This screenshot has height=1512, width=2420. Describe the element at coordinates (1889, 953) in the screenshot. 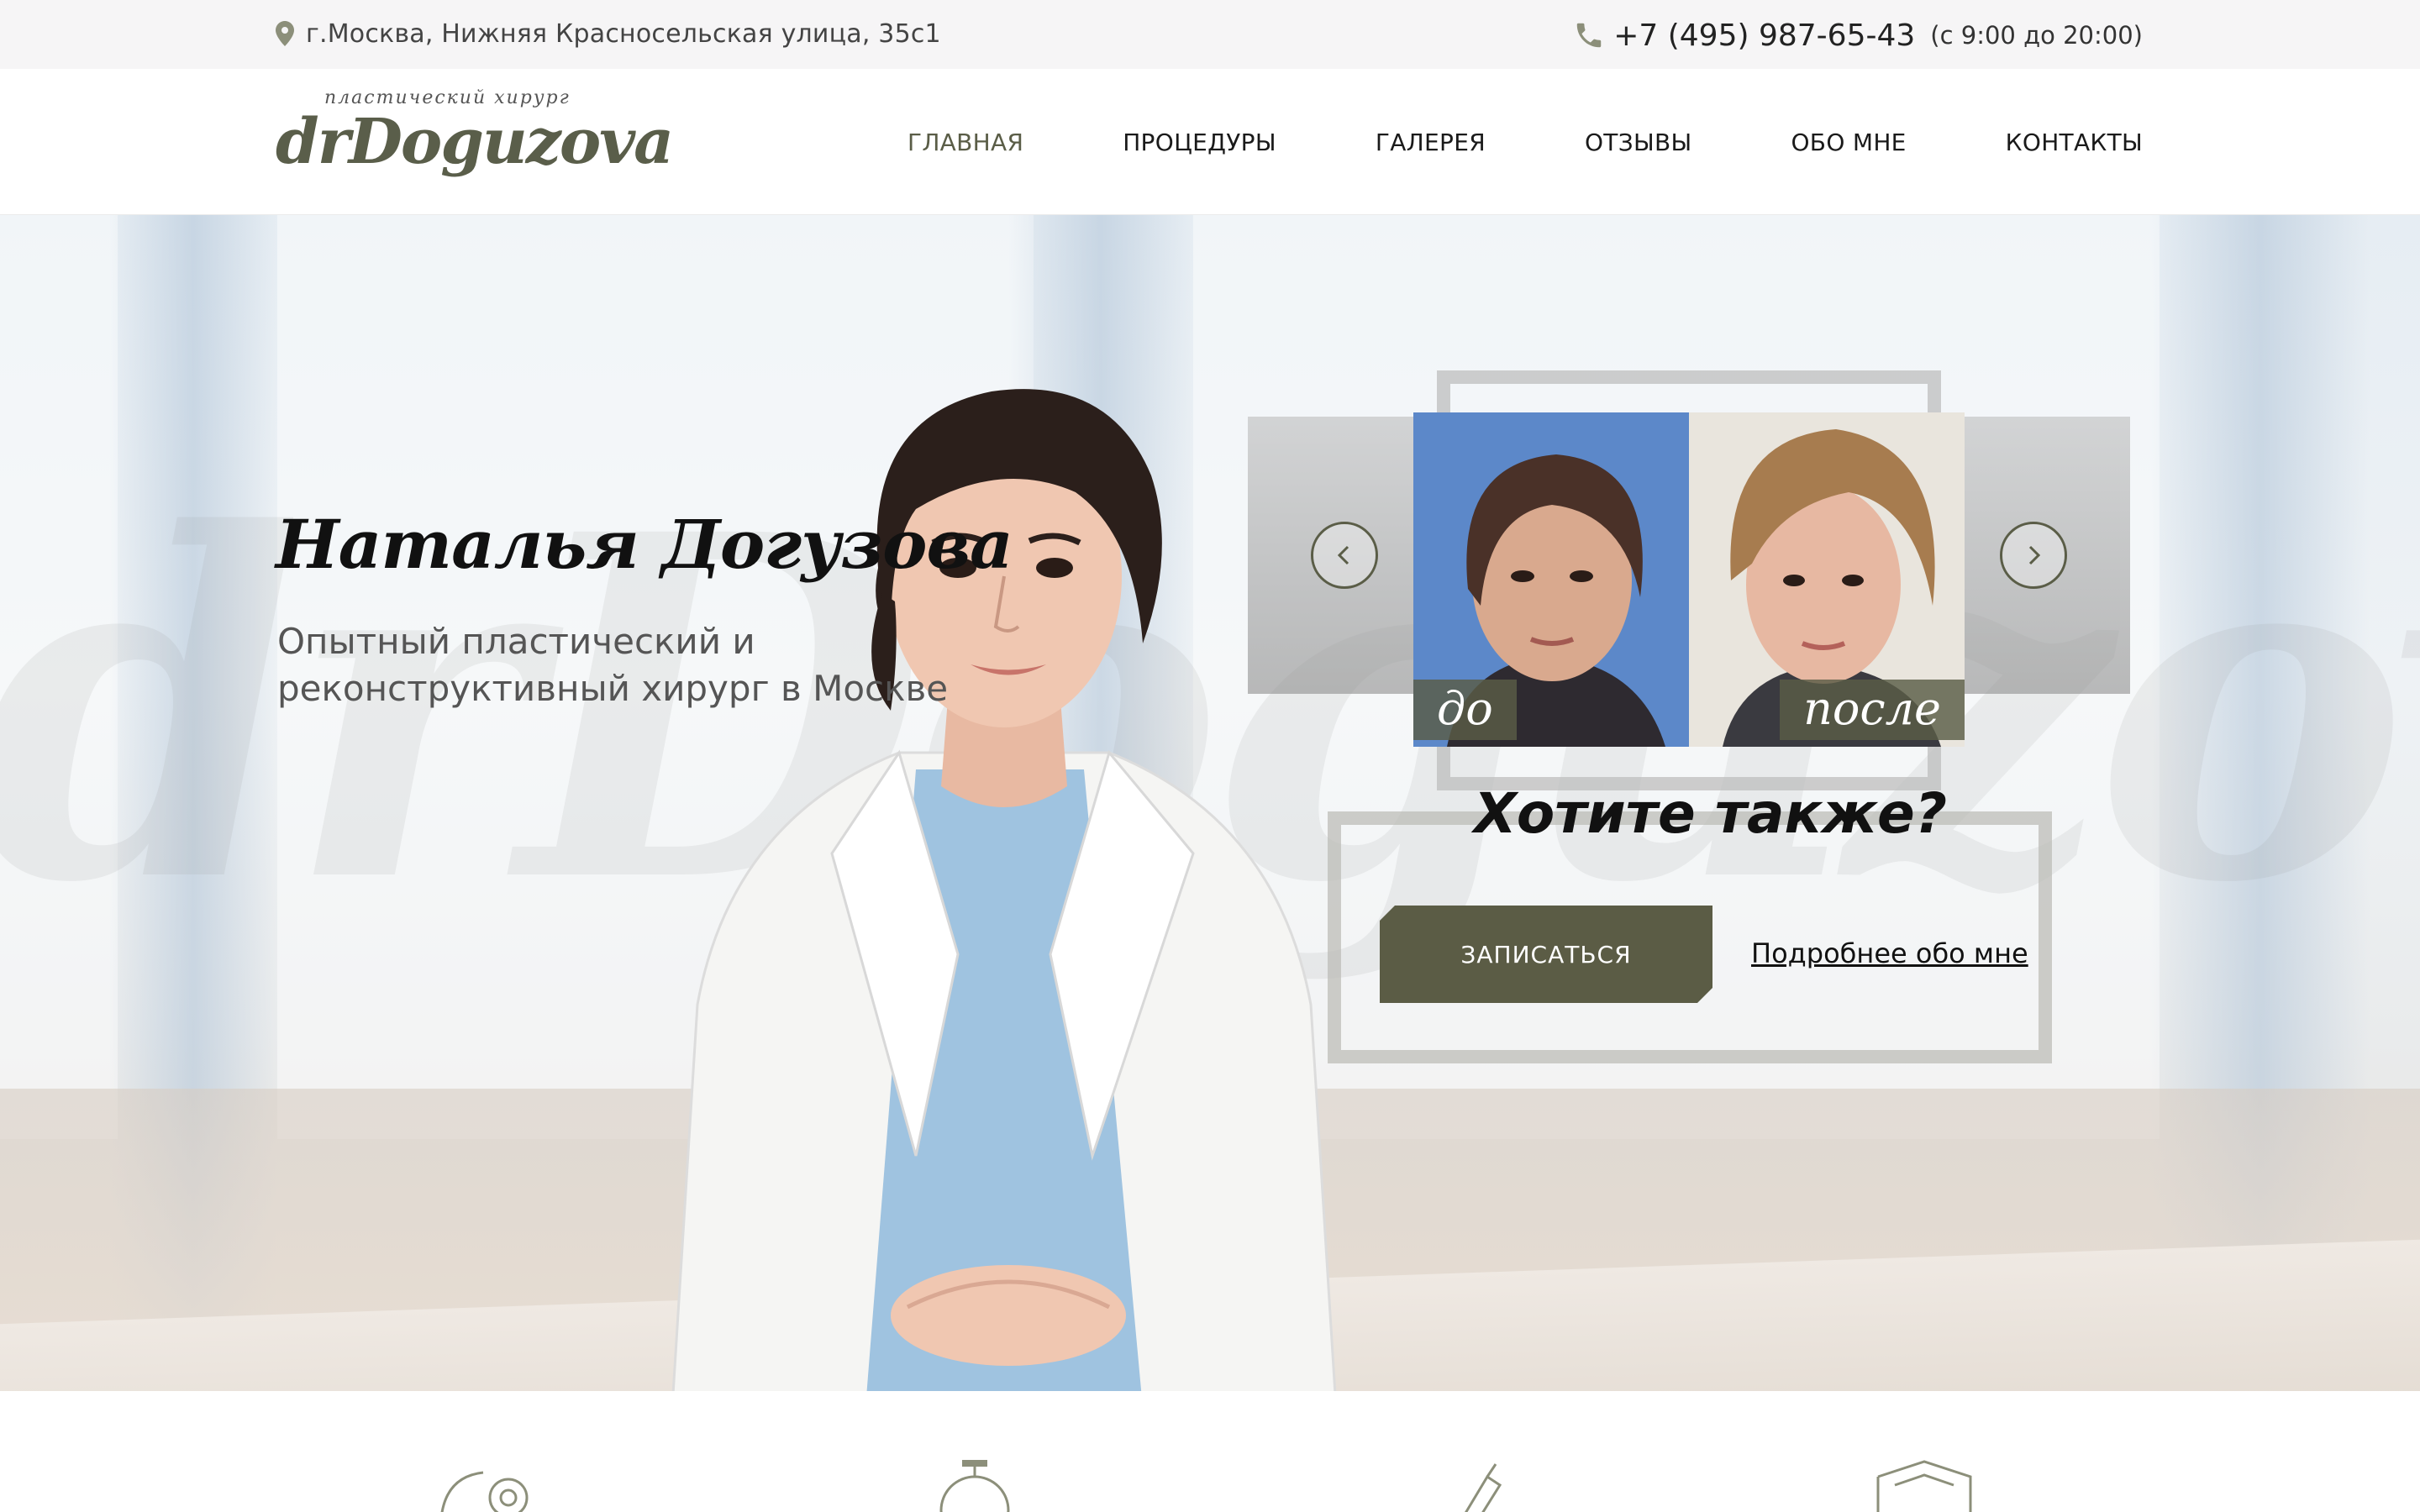

I see `about-me-link: Подробнее обо мне` at that location.